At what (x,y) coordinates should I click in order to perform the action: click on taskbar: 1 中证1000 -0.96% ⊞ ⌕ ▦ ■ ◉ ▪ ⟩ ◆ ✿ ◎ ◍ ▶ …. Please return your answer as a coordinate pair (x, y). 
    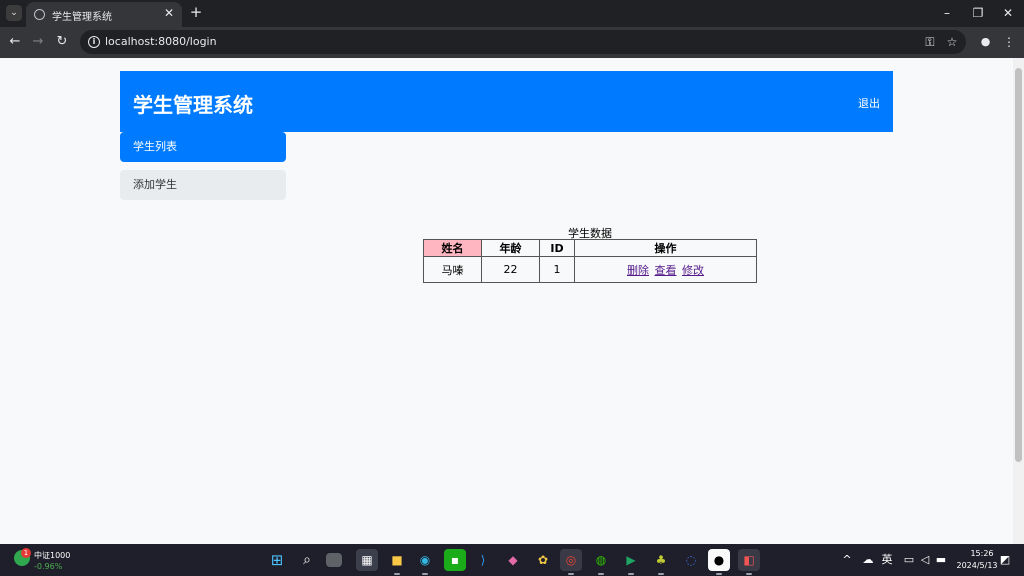
    Looking at the image, I should click on (512, 560).